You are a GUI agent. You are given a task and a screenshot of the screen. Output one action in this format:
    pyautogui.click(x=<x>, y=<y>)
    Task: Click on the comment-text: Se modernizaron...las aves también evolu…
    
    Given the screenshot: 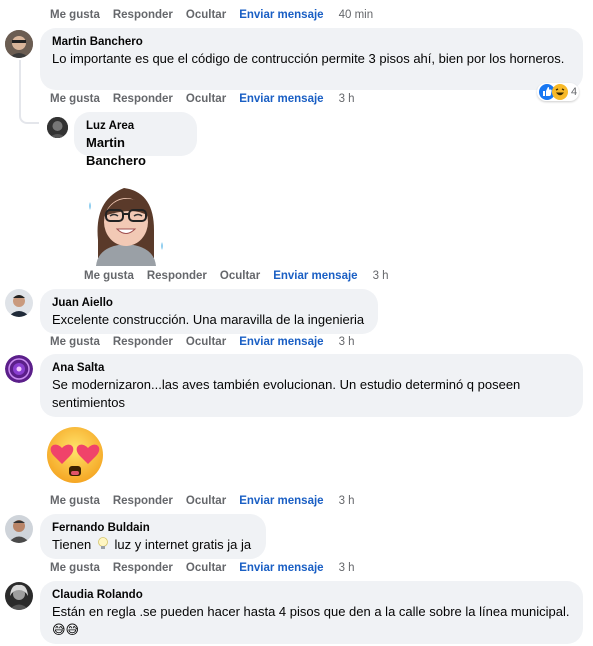 What is the action you would take?
    pyautogui.click(x=286, y=393)
    